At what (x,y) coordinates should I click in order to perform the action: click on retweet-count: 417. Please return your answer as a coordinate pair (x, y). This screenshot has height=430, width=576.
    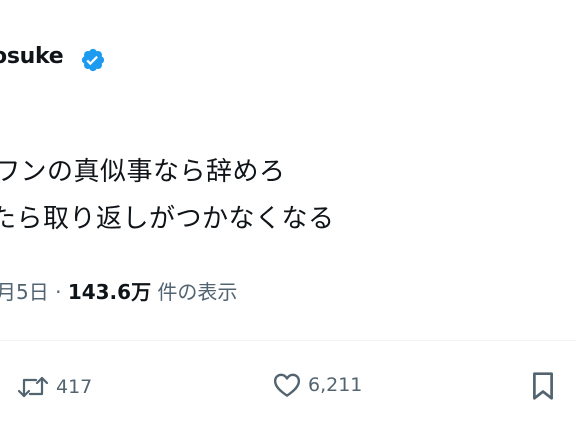
    Looking at the image, I should click on (74, 387).